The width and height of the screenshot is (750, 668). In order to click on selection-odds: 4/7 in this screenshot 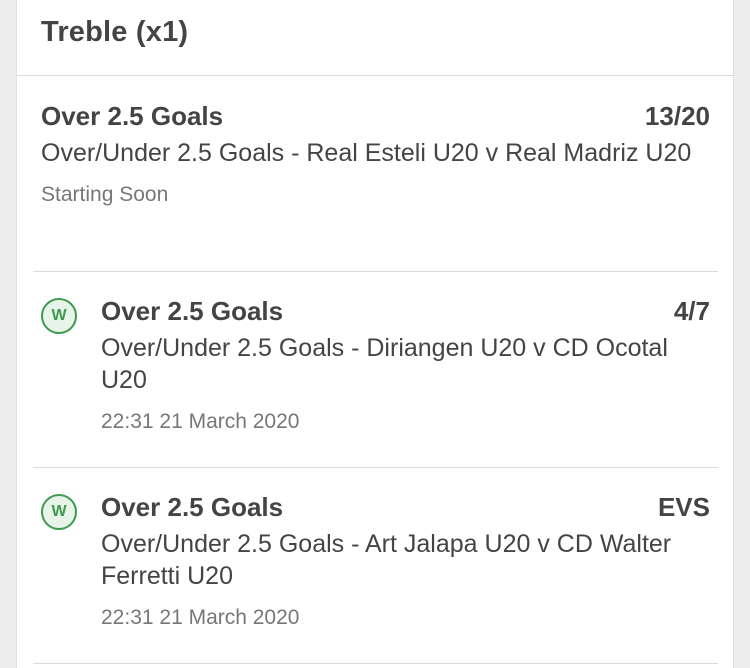, I will do `click(691, 311)`.